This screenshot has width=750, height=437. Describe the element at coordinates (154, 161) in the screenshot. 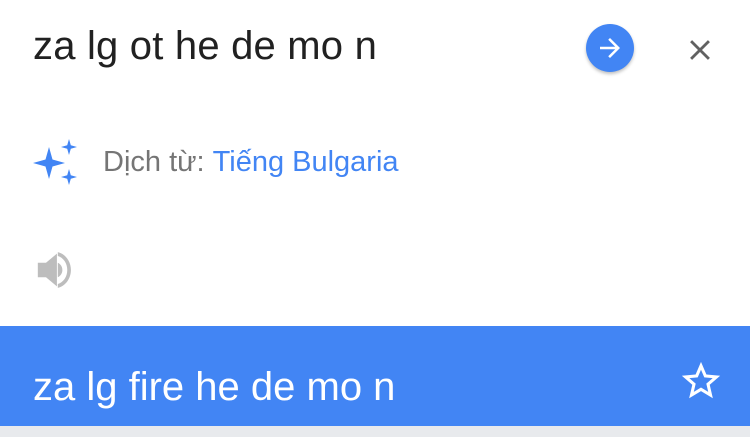

I see `translated-from-label: Dịch từ:` at that location.